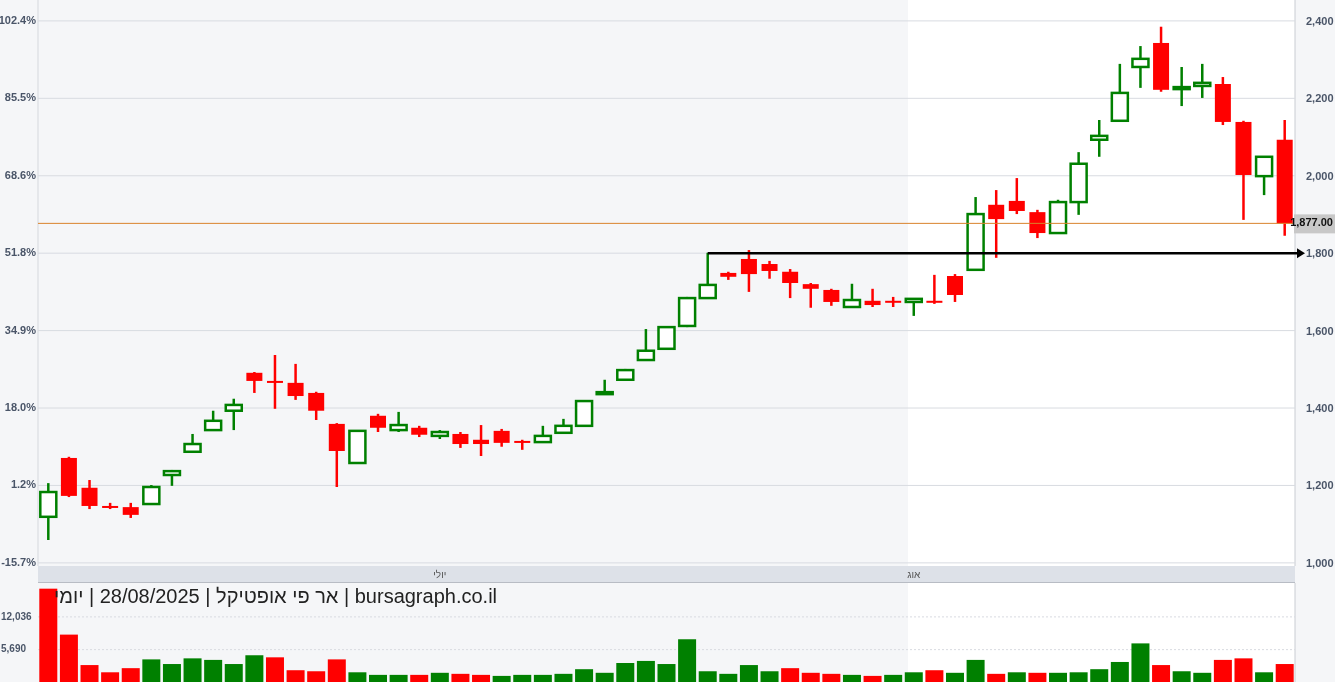 The width and height of the screenshot is (1335, 682). I want to click on axis-label: 1,800, so click(1320, 253).